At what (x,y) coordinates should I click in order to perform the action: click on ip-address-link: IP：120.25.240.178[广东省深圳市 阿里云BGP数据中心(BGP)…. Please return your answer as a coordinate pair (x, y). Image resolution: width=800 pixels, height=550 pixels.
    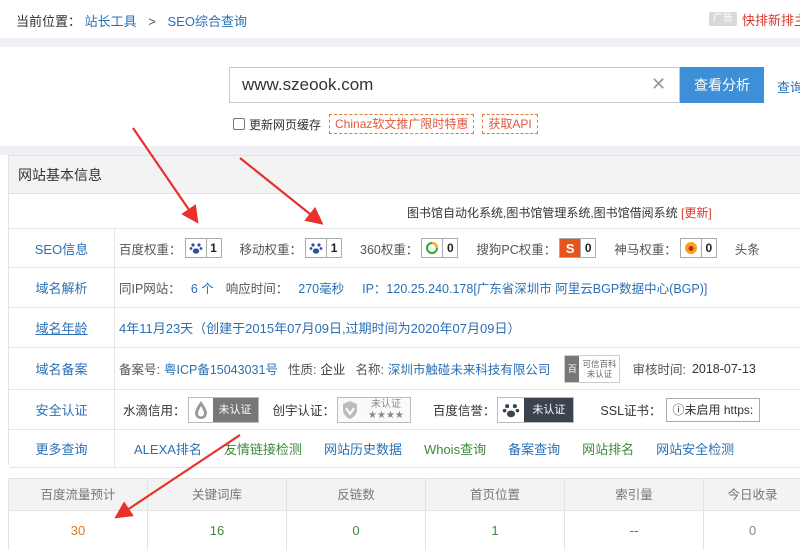
    Looking at the image, I should click on (534, 287).